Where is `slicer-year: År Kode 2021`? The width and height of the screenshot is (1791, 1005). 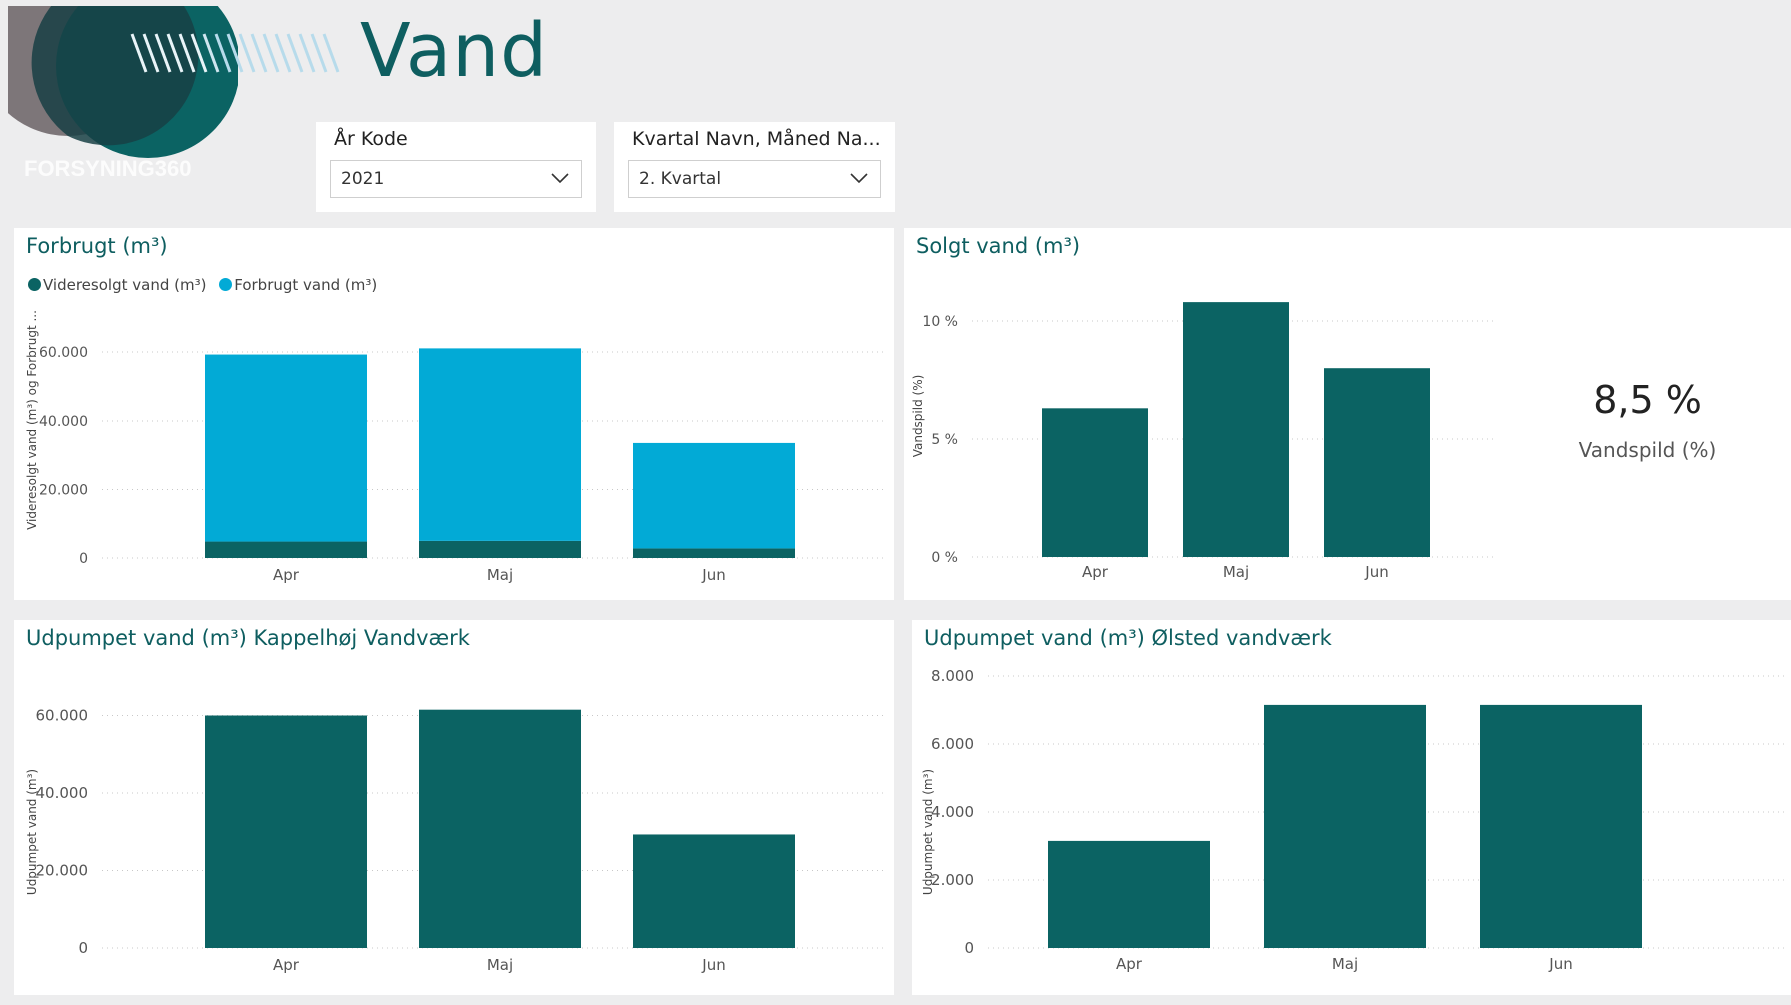 slicer-year: År Kode 2021 is located at coordinates (456, 167).